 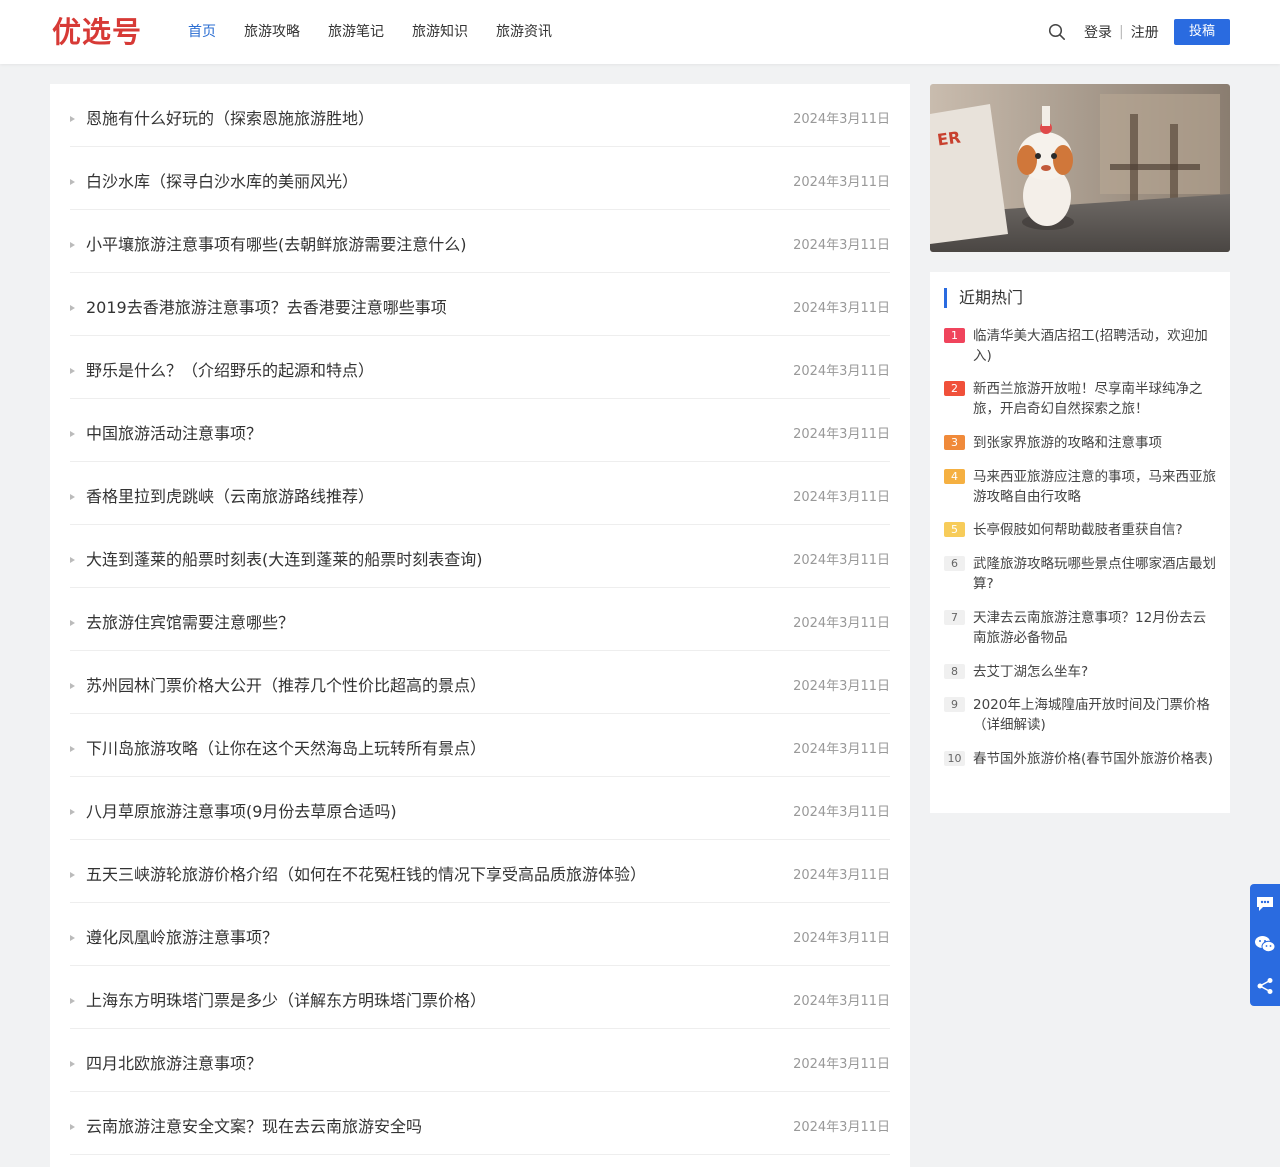 What do you see at coordinates (1095, 443) in the screenshot?
I see `hot-post-title: 到张家界旅游的攻略和注意事项` at bounding box center [1095, 443].